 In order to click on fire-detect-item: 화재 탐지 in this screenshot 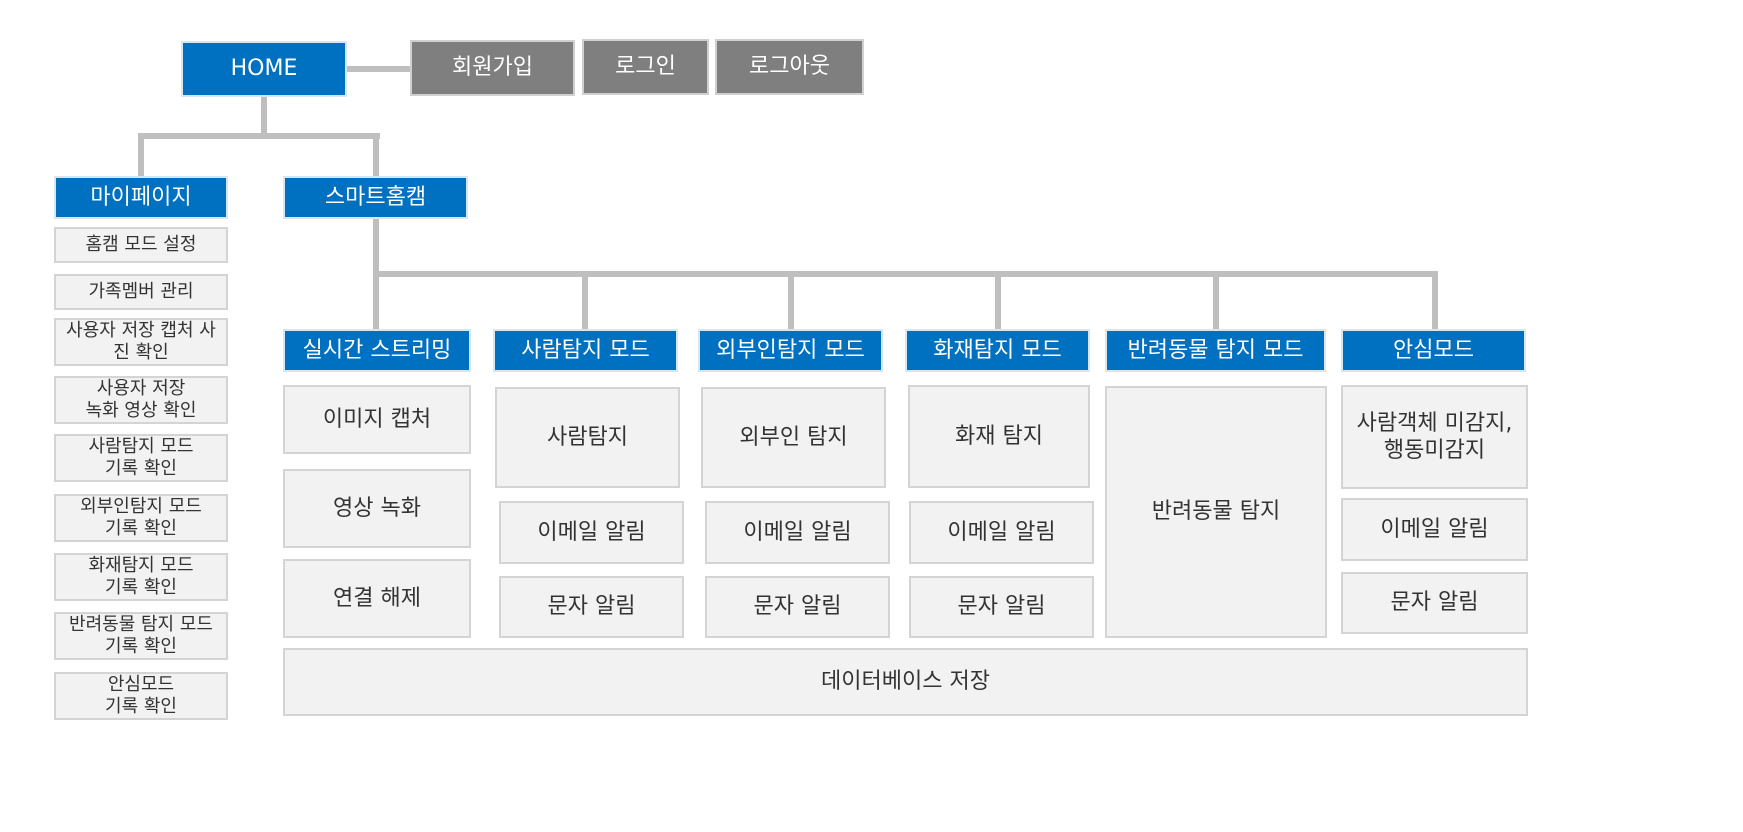, I will do `click(999, 436)`.